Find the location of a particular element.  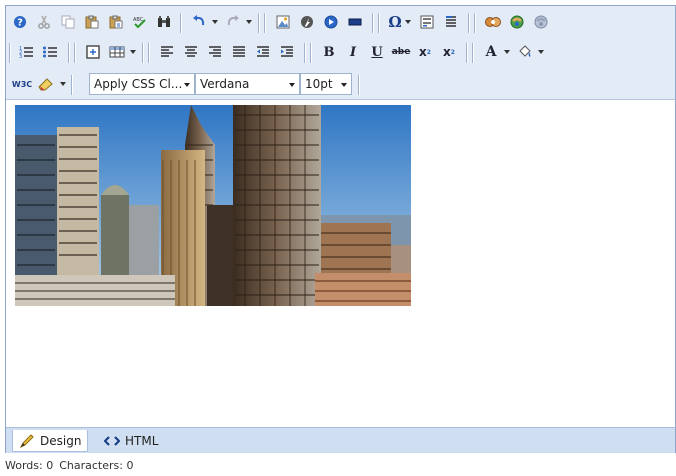

scissors-icon is located at coordinates (44, 22).